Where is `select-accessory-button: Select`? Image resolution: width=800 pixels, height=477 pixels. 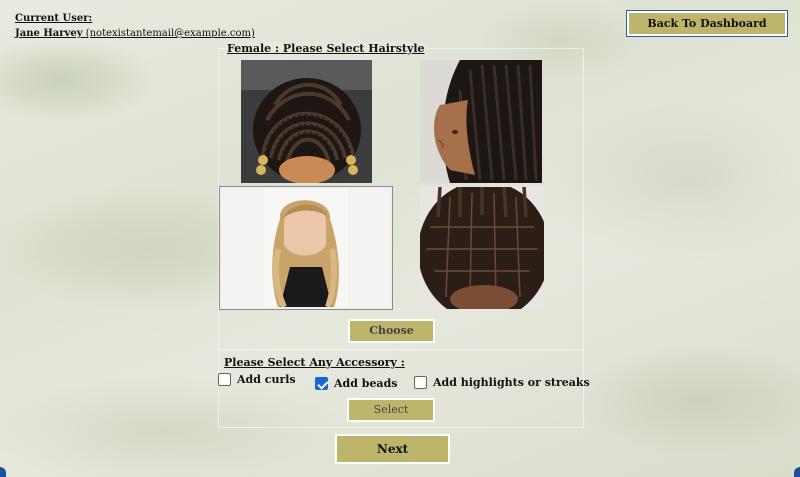
select-accessory-button: Select is located at coordinates (391, 410).